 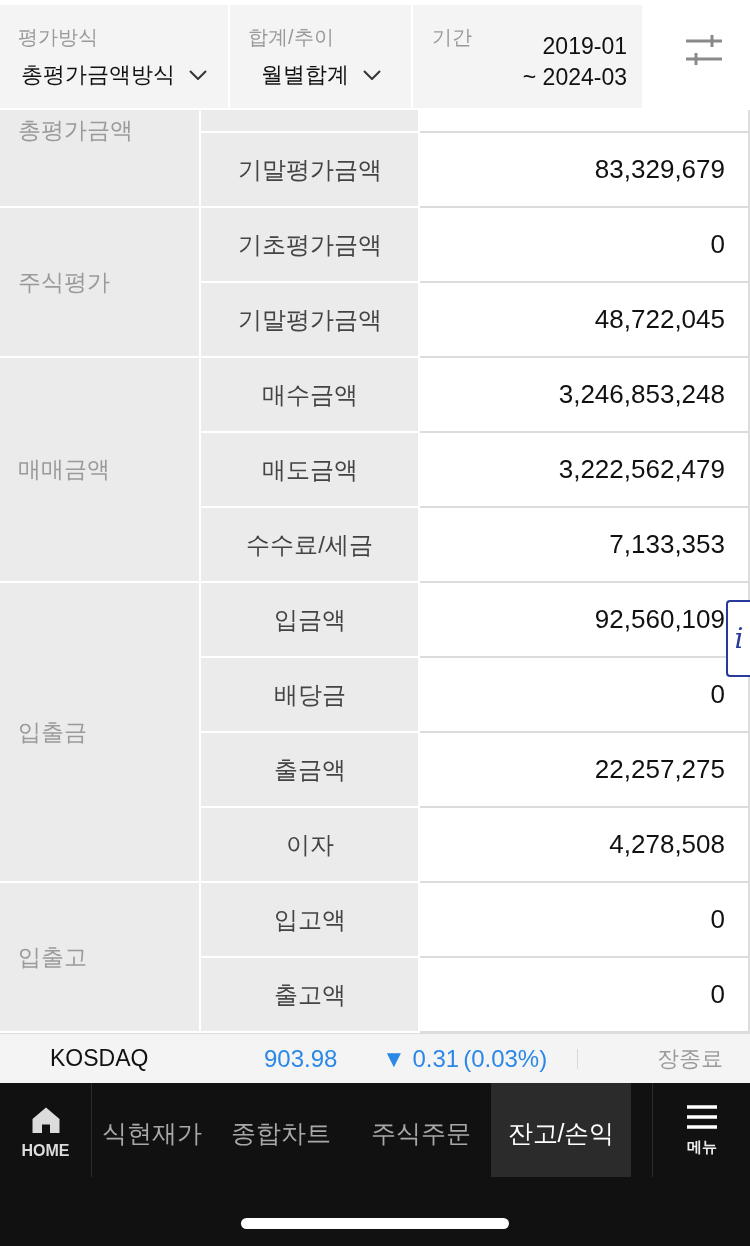 What do you see at coordinates (690, 1058) in the screenshot?
I see `market-status: 장종료` at bounding box center [690, 1058].